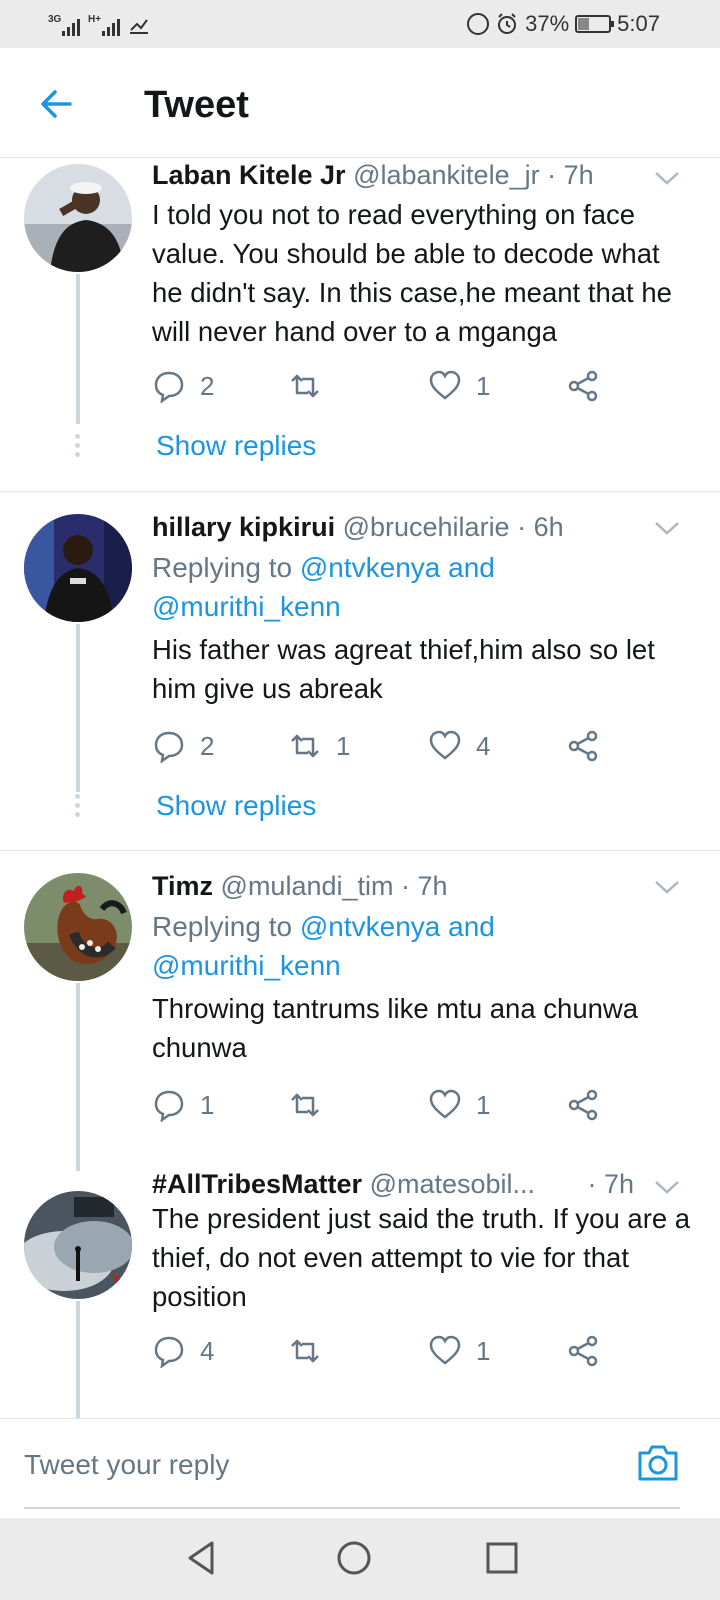 This screenshot has height=1600, width=720. I want to click on signal-icon: H+, so click(104, 25).